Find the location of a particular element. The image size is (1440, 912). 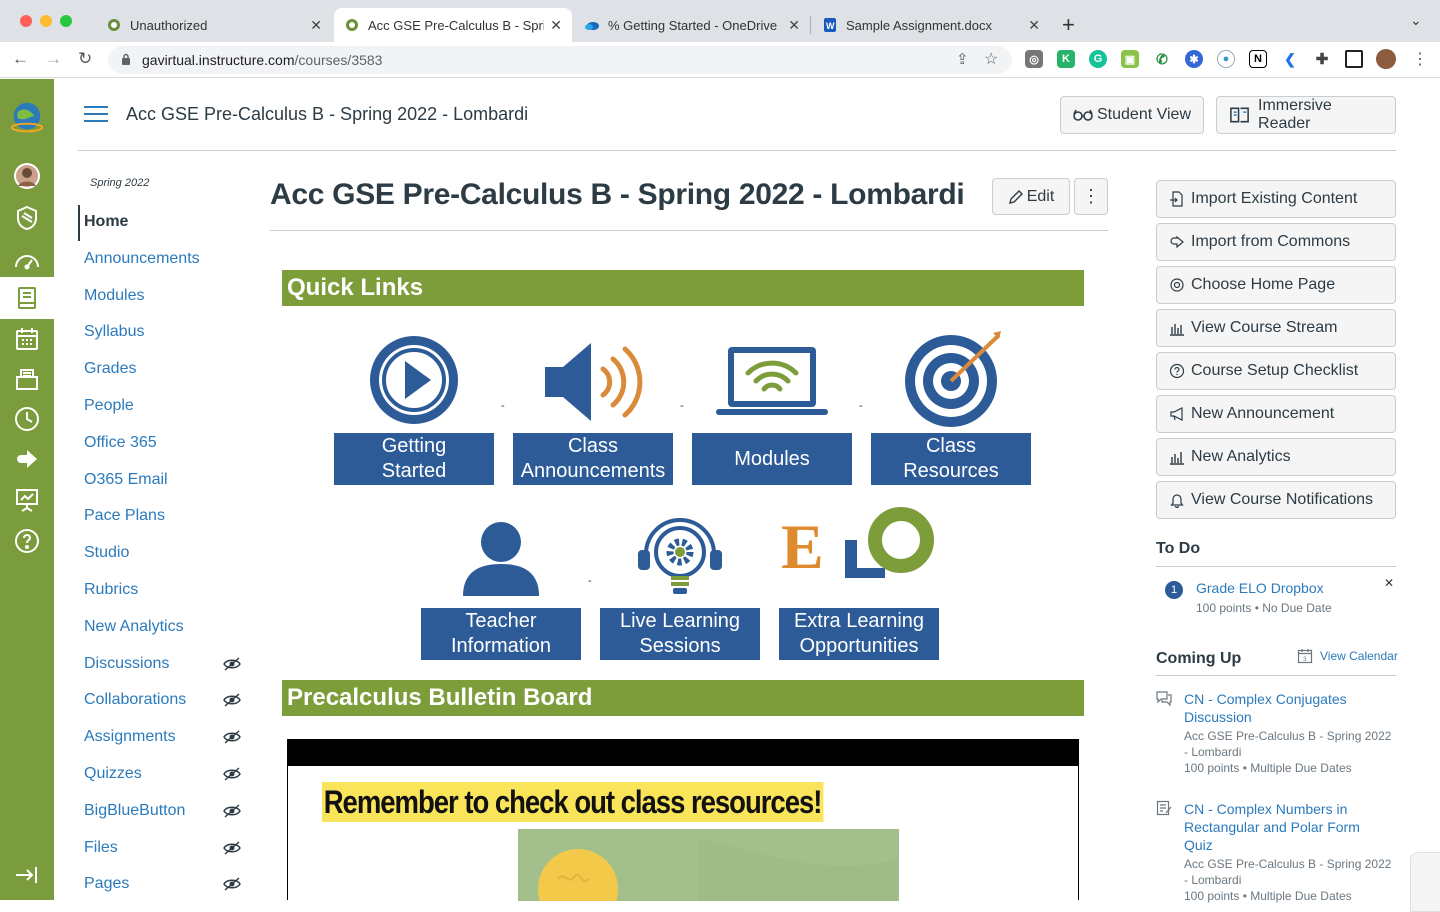

course-setup-checklist-button: Course Setup Checklist is located at coordinates (1276, 371).